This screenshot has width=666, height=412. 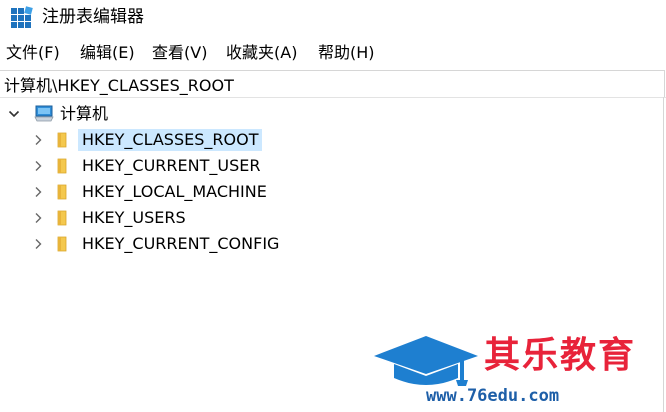 I want to click on menu-view: 查看(V), so click(x=179, y=53).